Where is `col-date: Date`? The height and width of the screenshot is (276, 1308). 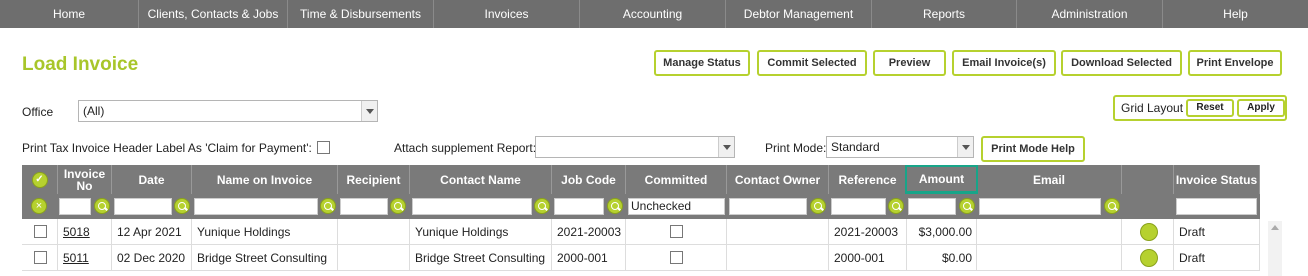 col-date: Date is located at coordinates (152, 179).